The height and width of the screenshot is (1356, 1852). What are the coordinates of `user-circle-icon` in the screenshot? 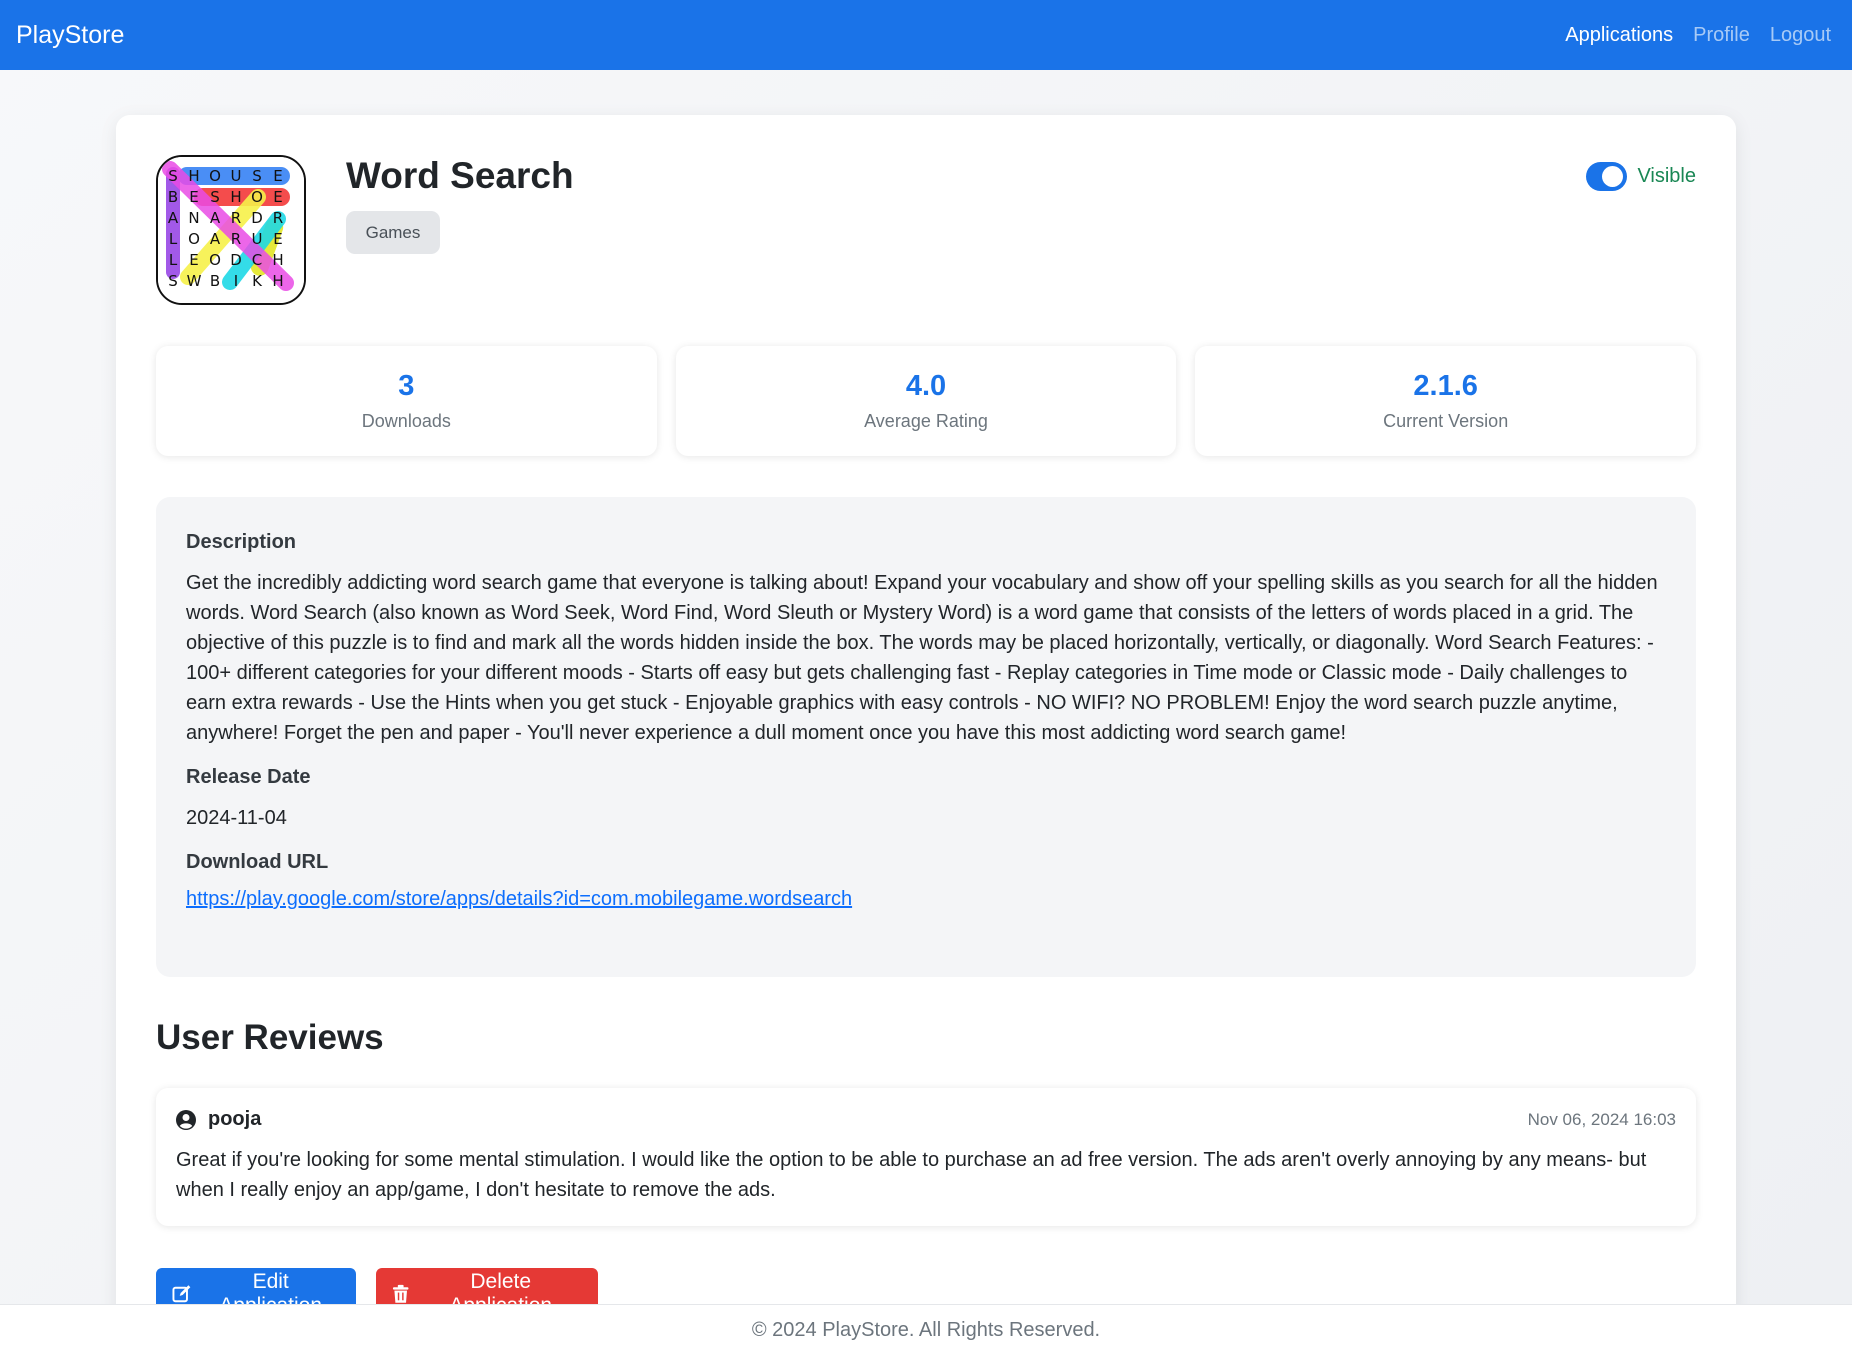 It's located at (186, 1119).